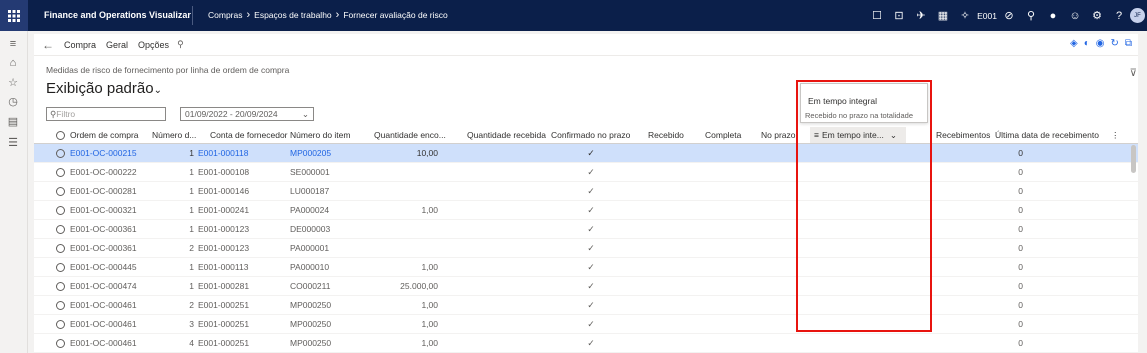 This screenshot has width=1147, height=353. I want to click on table-row: E001-OC-000361 2 E001-000123 PA000001 ✓ 0, so click(586, 248).